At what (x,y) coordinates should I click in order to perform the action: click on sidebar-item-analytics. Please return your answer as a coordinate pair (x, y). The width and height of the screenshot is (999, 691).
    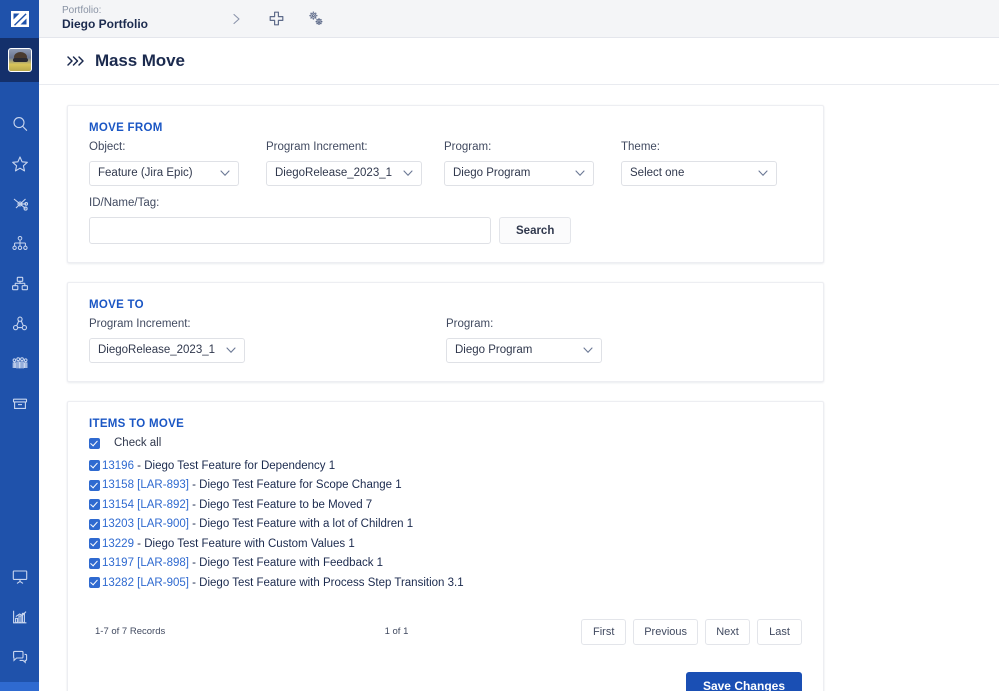
    Looking at the image, I should click on (19, 617).